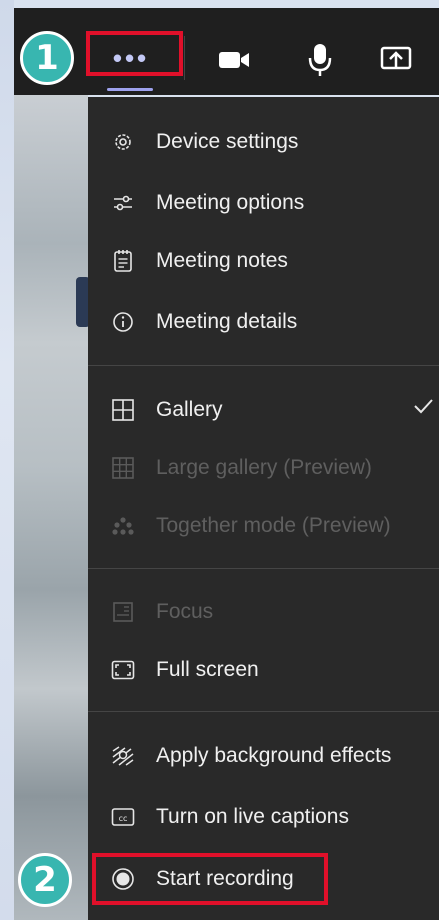 The height and width of the screenshot is (920, 439). I want to click on menu-item-focus: Focus, so click(263, 612).